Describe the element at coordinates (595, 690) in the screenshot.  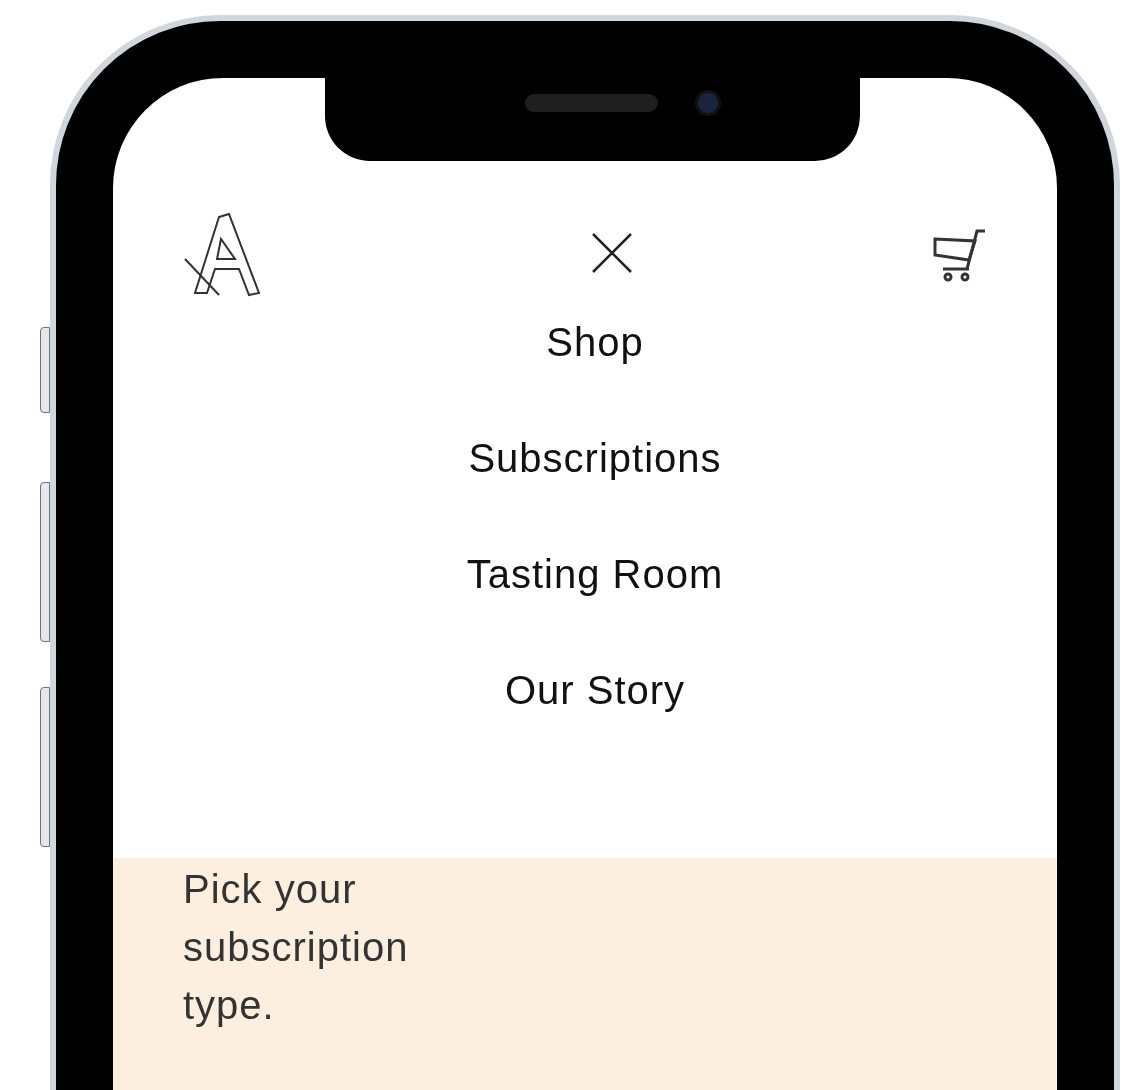
I see `menu-link: Our Story` at that location.